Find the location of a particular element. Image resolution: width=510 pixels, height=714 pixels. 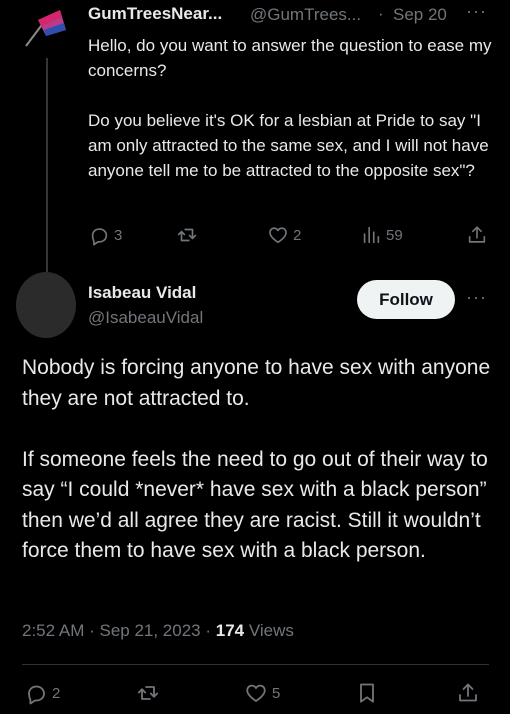

reply-button: 3 is located at coordinates (105, 235).